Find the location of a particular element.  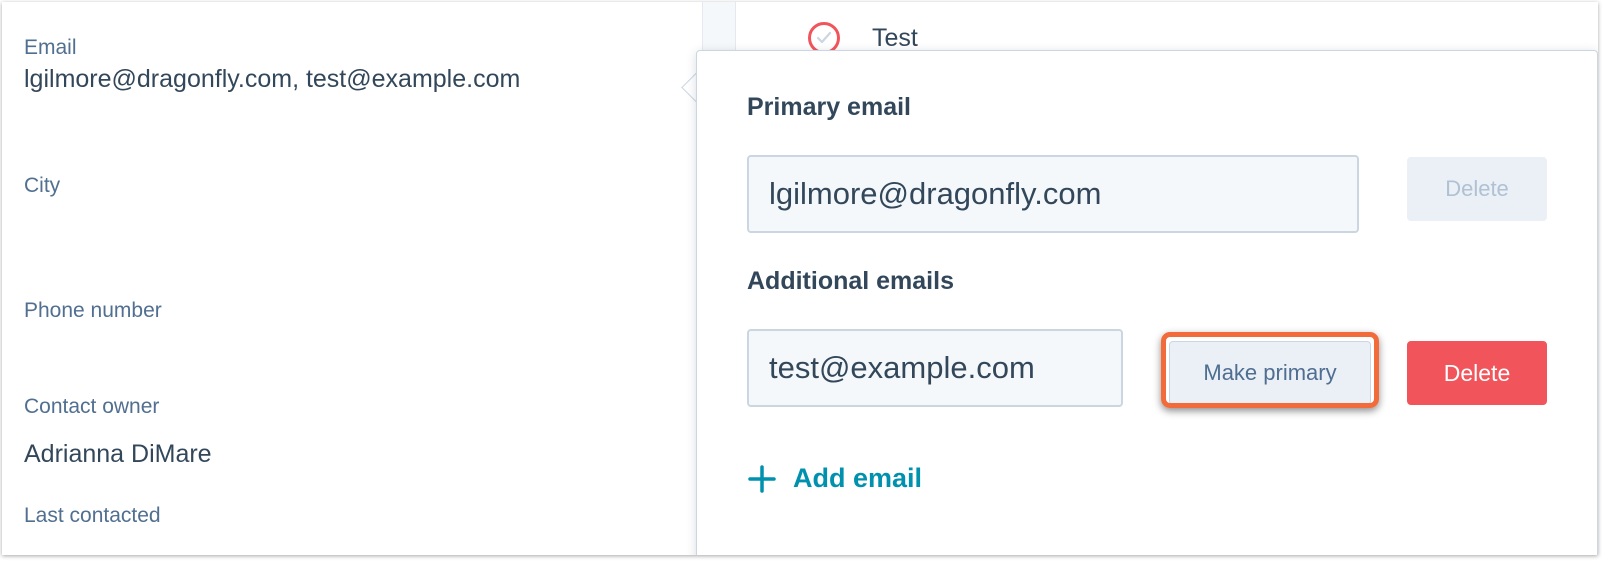

contact-owner-label: Contact owner is located at coordinates (92, 406).